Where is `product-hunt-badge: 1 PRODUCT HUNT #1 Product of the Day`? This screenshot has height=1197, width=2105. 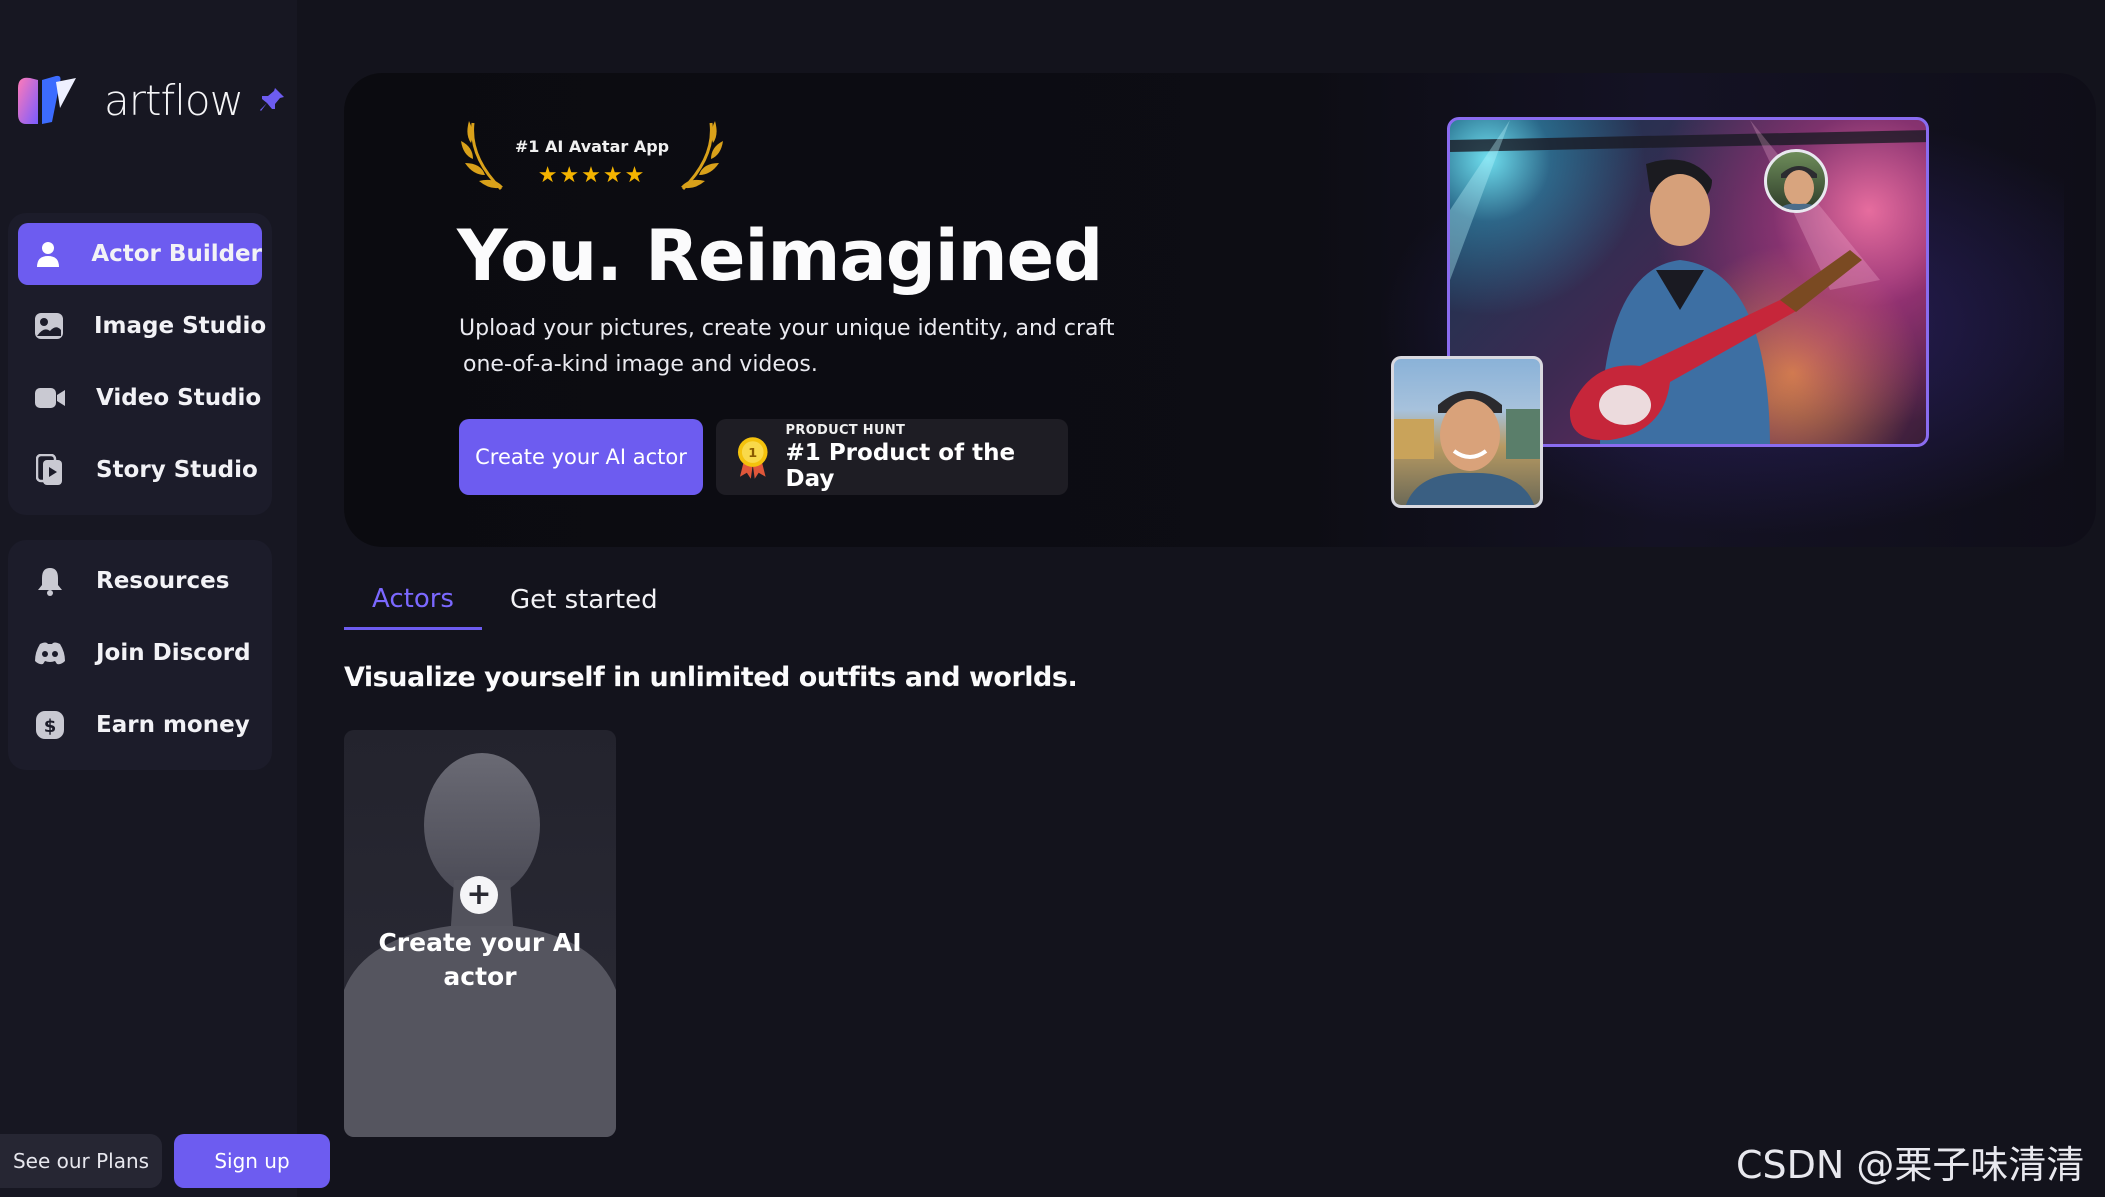 product-hunt-badge: 1 PRODUCT HUNT #1 Product of the Day is located at coordinates (892, 457).